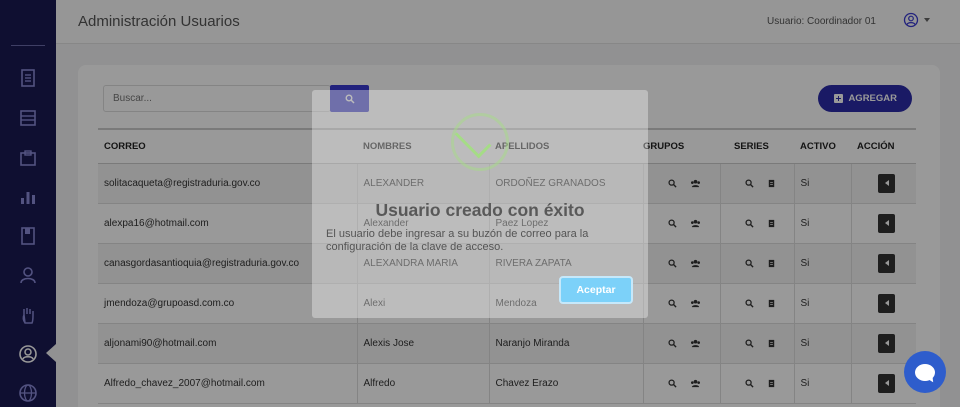  What do you see at coordinates (596, 290) in the screenshot?
I see `accept-button: Aceptar` at bounding box center [596, 290].